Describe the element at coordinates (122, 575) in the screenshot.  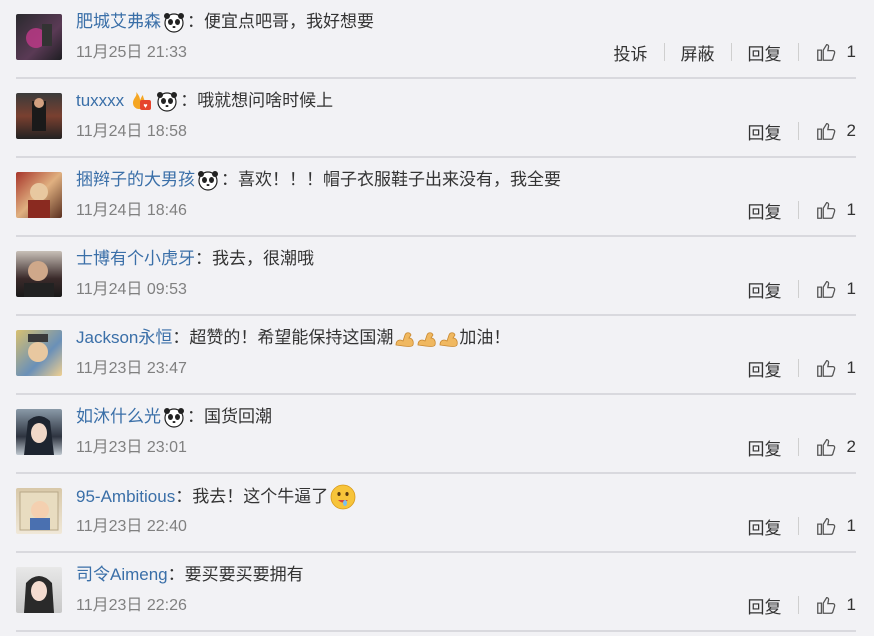
I see `username-link: 司令Aimeng` at that location.